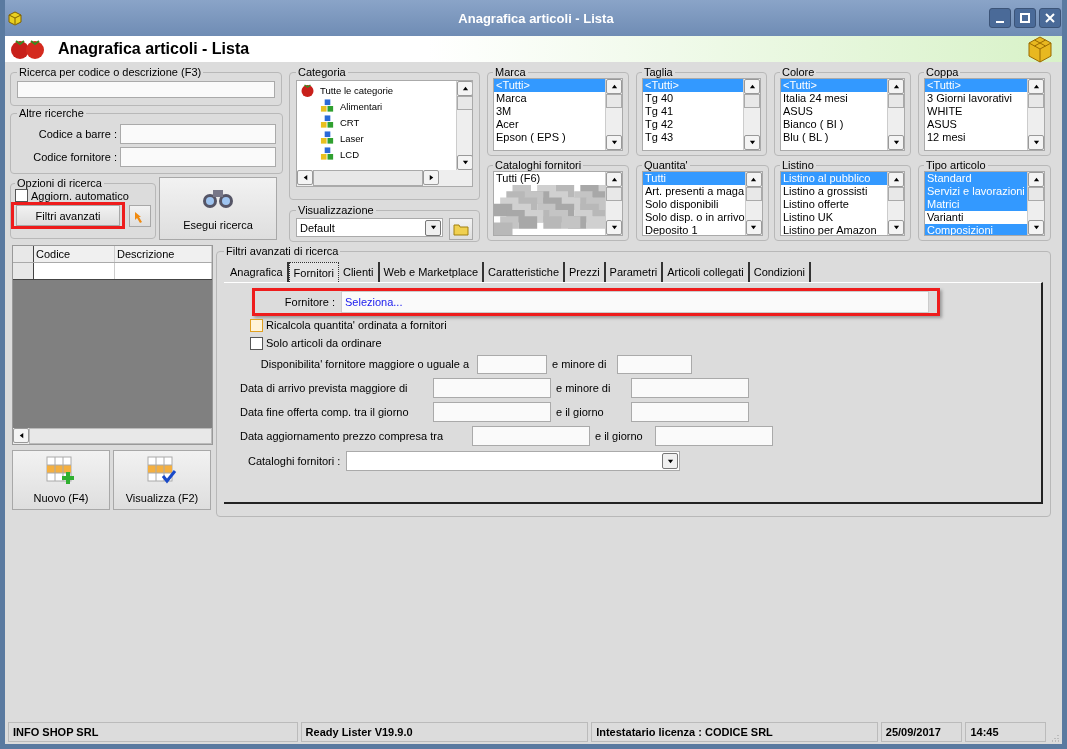  I want to click on list-item: Acer, so click(549, 124).